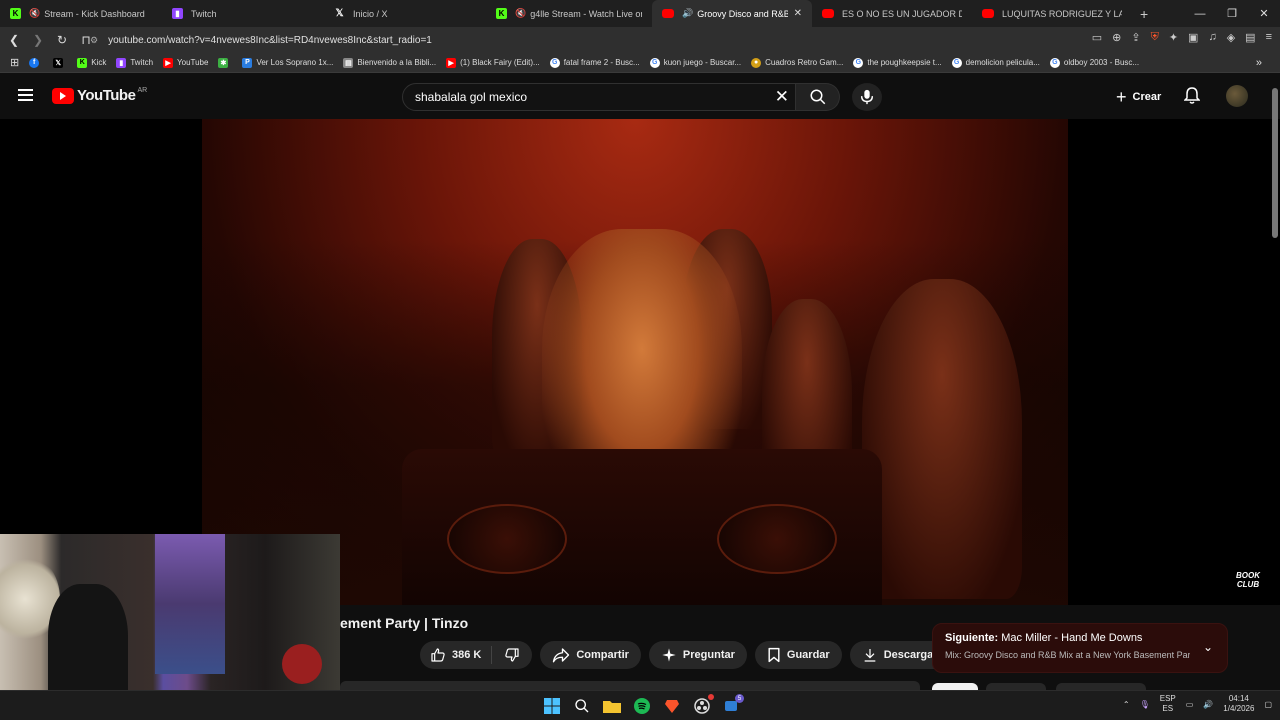  I want to click on like-dislike-group: 386 K, so click(476, 655).